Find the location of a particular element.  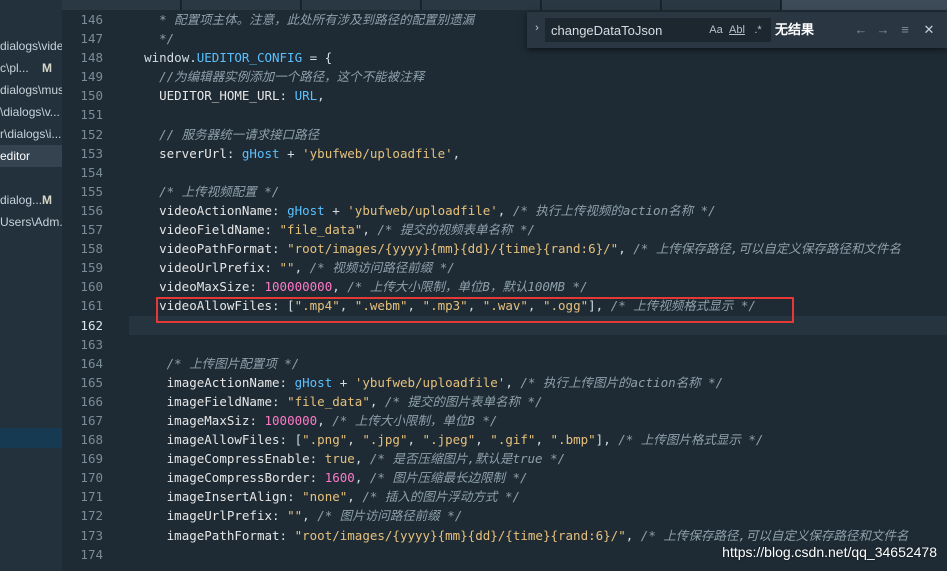

sidebar-item: dialogs\video is located at coordinates (31, 46).